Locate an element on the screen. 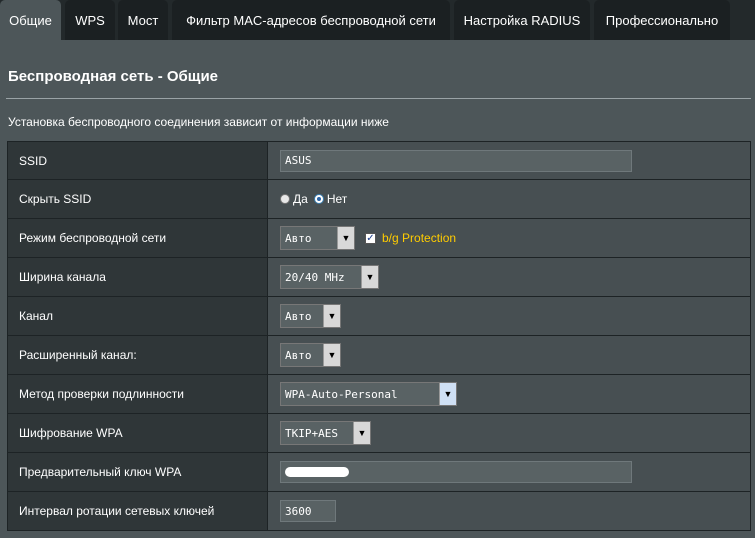  hide-ssid-no-label: Нет is located at coordinates (337, 199).